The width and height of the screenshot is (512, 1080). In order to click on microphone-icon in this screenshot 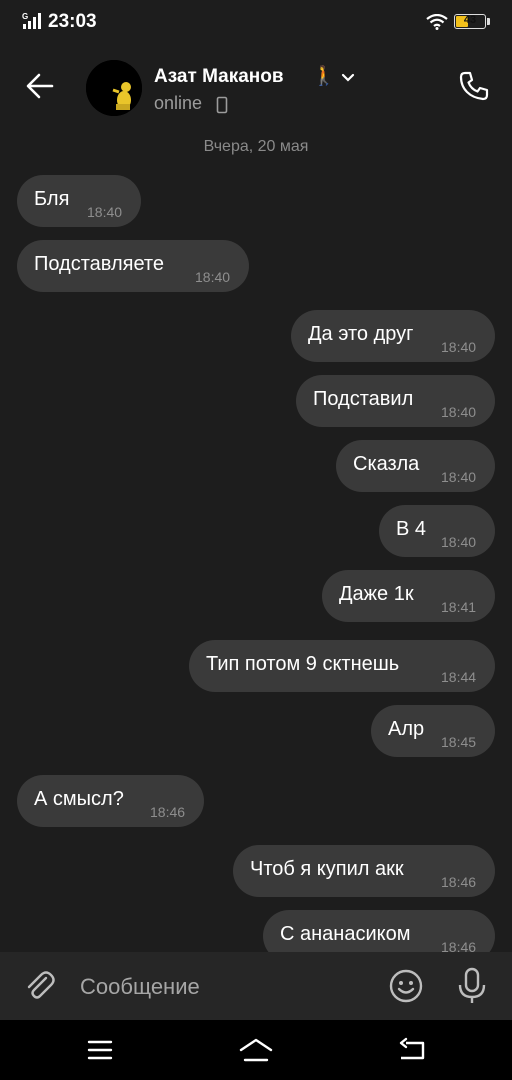, I will do `click(472, 985)`.